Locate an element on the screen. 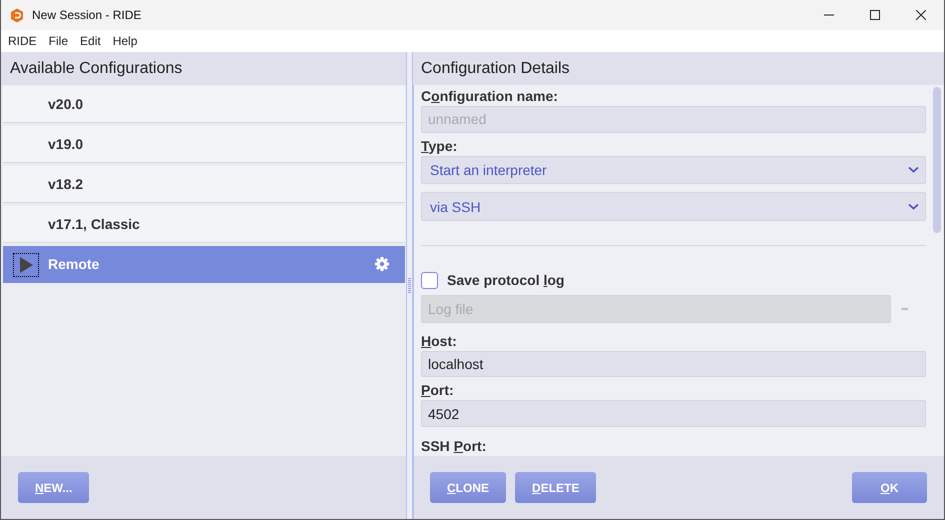  input-field: localhost is located at coordinates (673, 364).